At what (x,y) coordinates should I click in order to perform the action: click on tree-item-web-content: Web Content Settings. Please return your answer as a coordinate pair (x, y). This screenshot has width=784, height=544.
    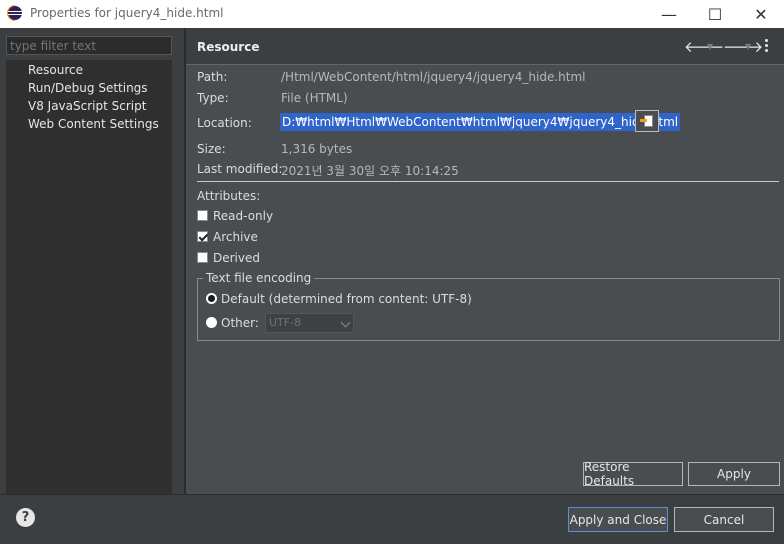
    Looking at the image, I should click on (93, 124).